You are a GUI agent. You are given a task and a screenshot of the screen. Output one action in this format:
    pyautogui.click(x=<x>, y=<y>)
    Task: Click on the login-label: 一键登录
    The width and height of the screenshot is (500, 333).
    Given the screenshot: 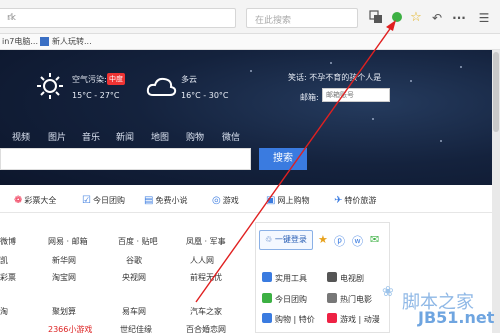 What is the action you would take?
    pyautogui.click(x=290, y=239)
    